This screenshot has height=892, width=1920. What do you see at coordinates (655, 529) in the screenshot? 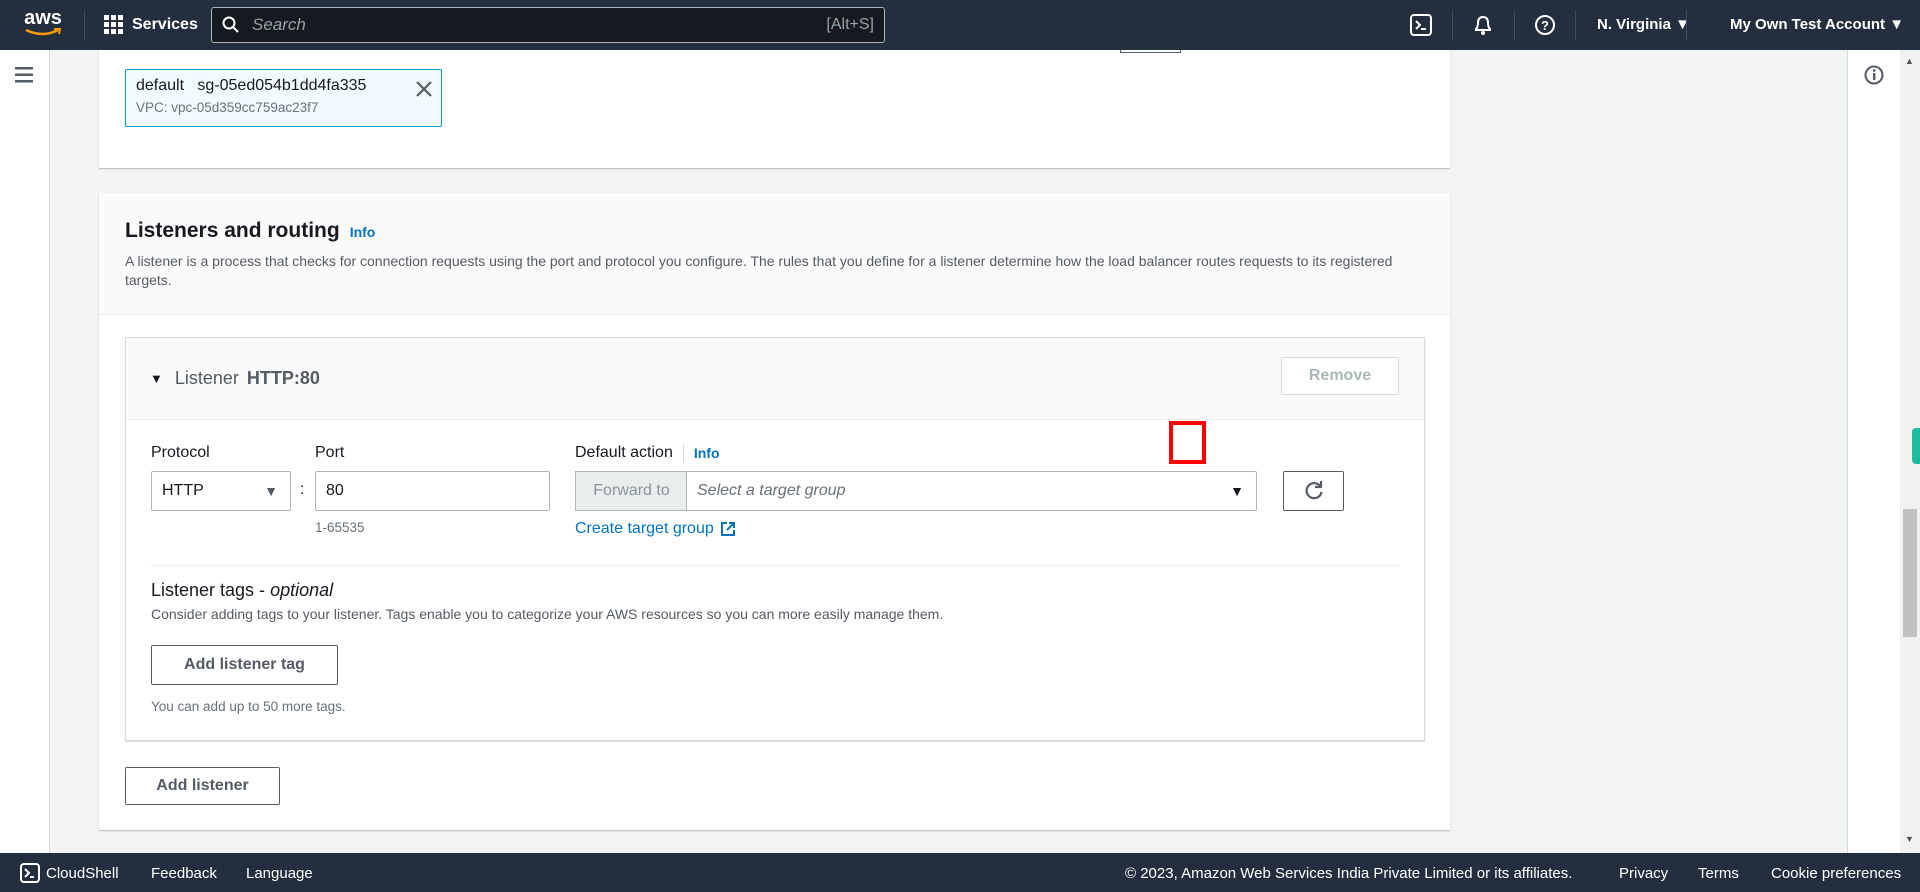
I see `create-target-group-link: Create target group` at bounding box center [655, 529].